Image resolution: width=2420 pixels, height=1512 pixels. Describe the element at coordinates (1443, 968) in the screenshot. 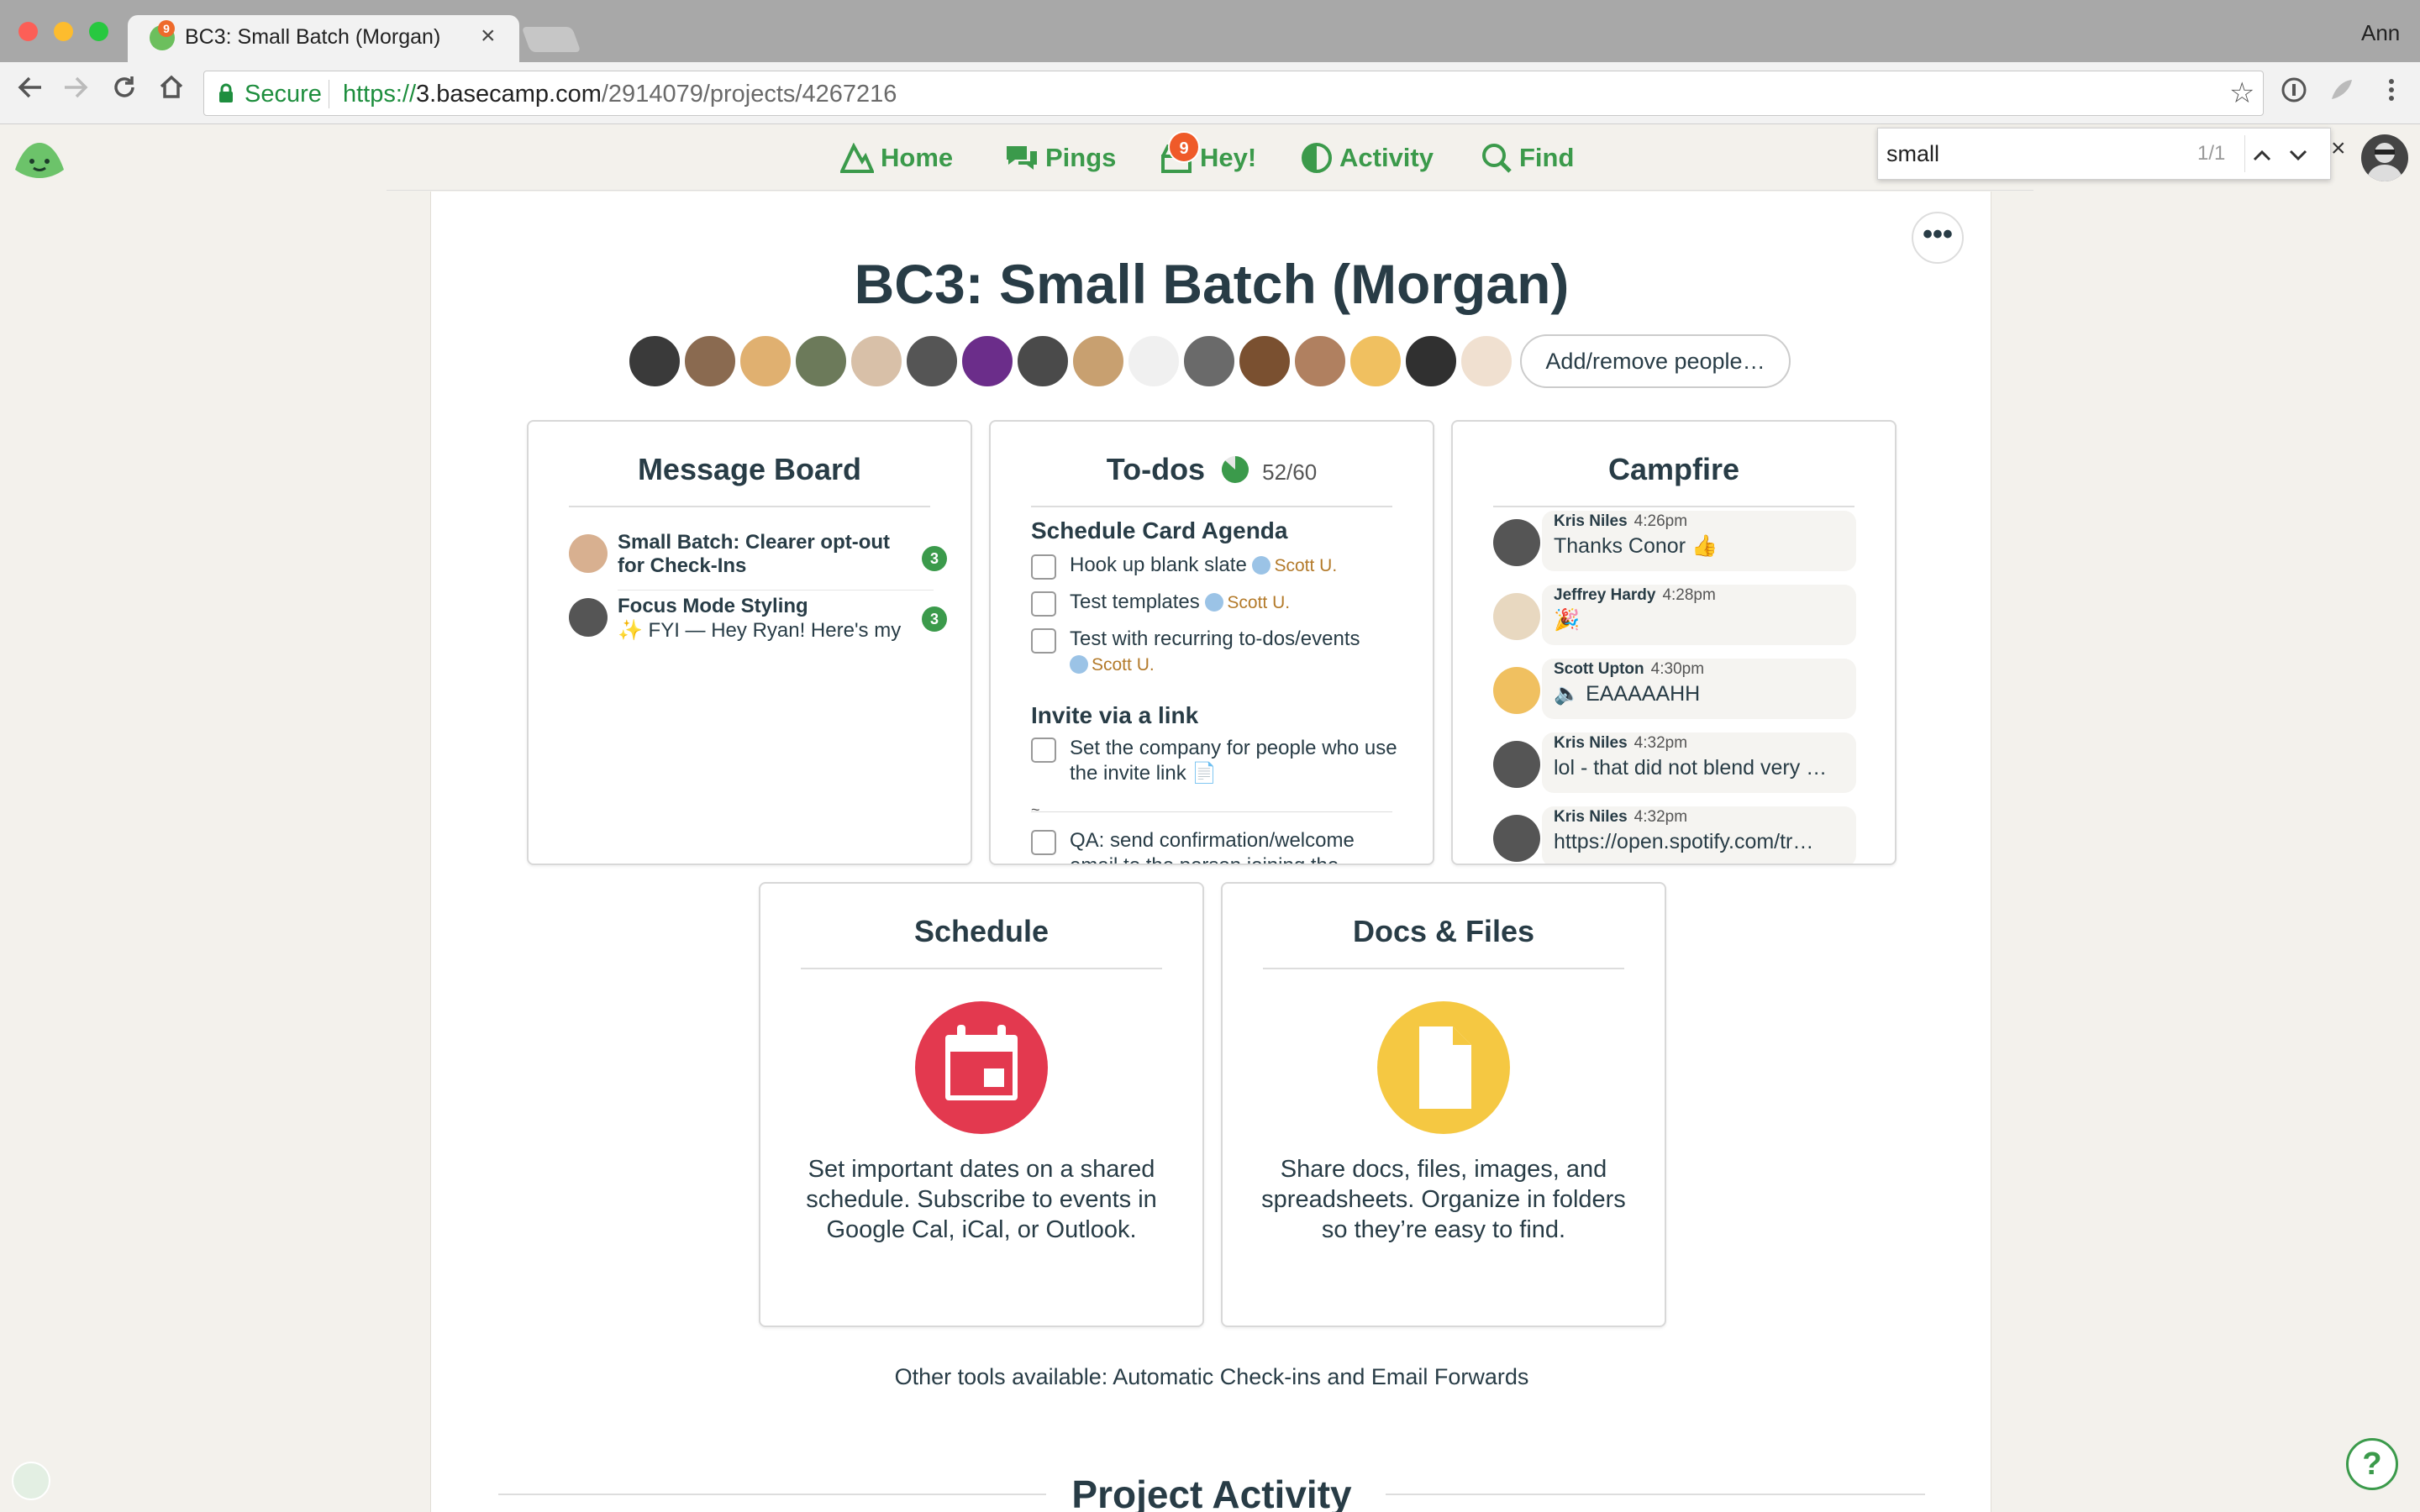

I see `card-divider` at that location.